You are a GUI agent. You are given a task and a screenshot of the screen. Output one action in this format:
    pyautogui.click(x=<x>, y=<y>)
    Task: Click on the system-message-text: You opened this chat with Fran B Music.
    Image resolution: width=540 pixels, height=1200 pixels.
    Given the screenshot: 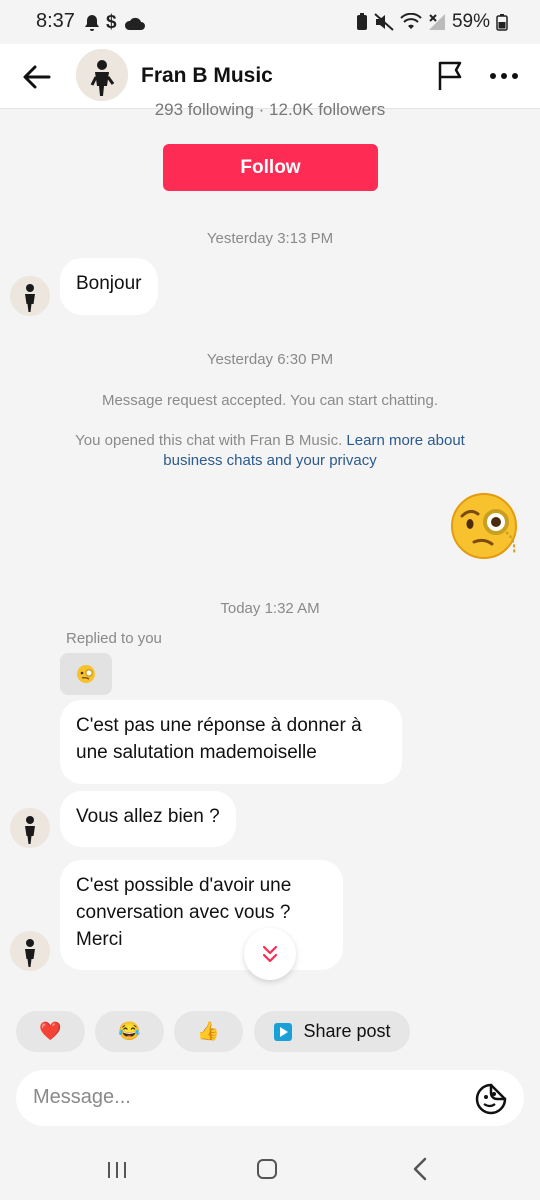 What is the action you would take?
    pyautogui.click(x=211, y=440)
    